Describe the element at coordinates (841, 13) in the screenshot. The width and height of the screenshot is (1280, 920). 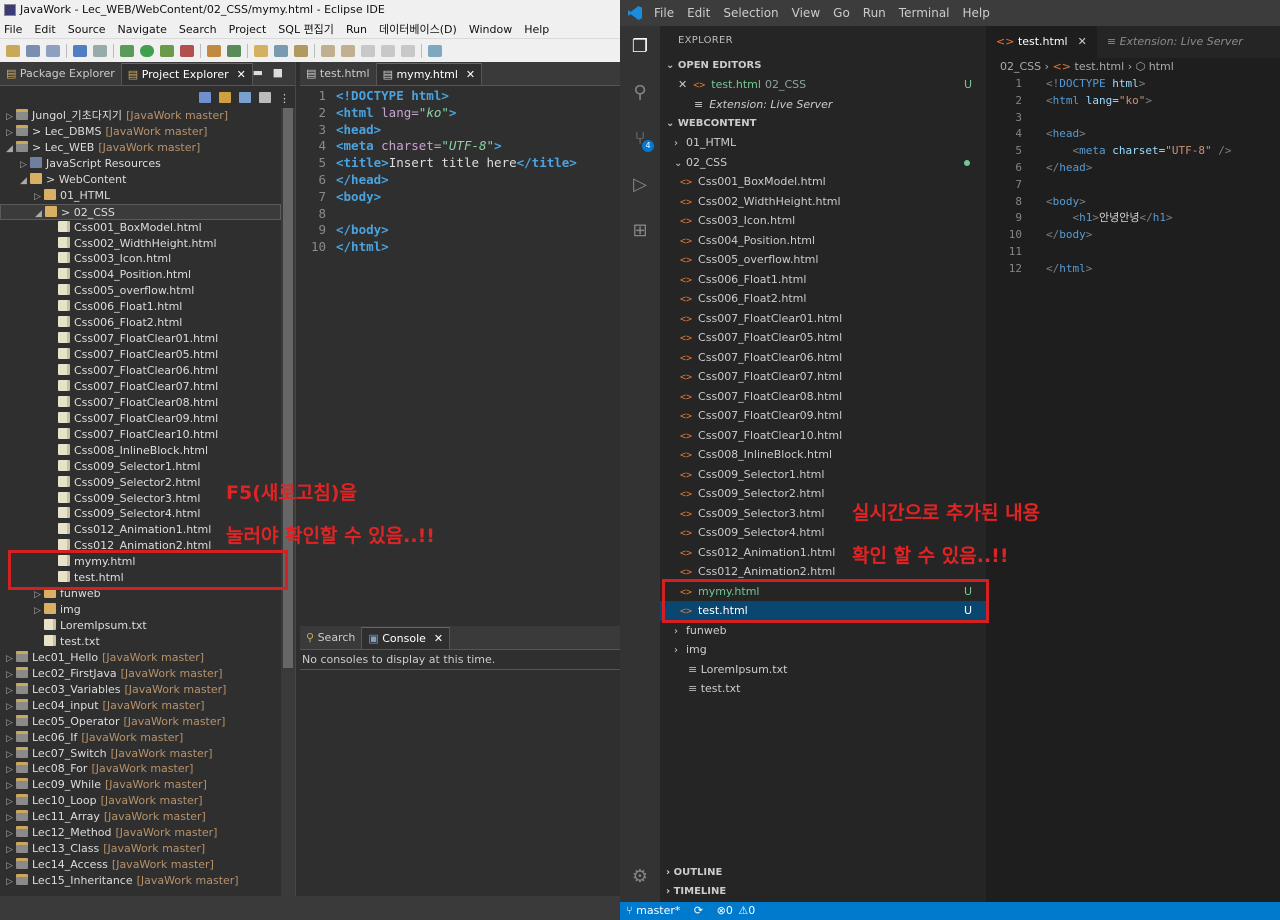
I see `menu-item: Go` at that location.